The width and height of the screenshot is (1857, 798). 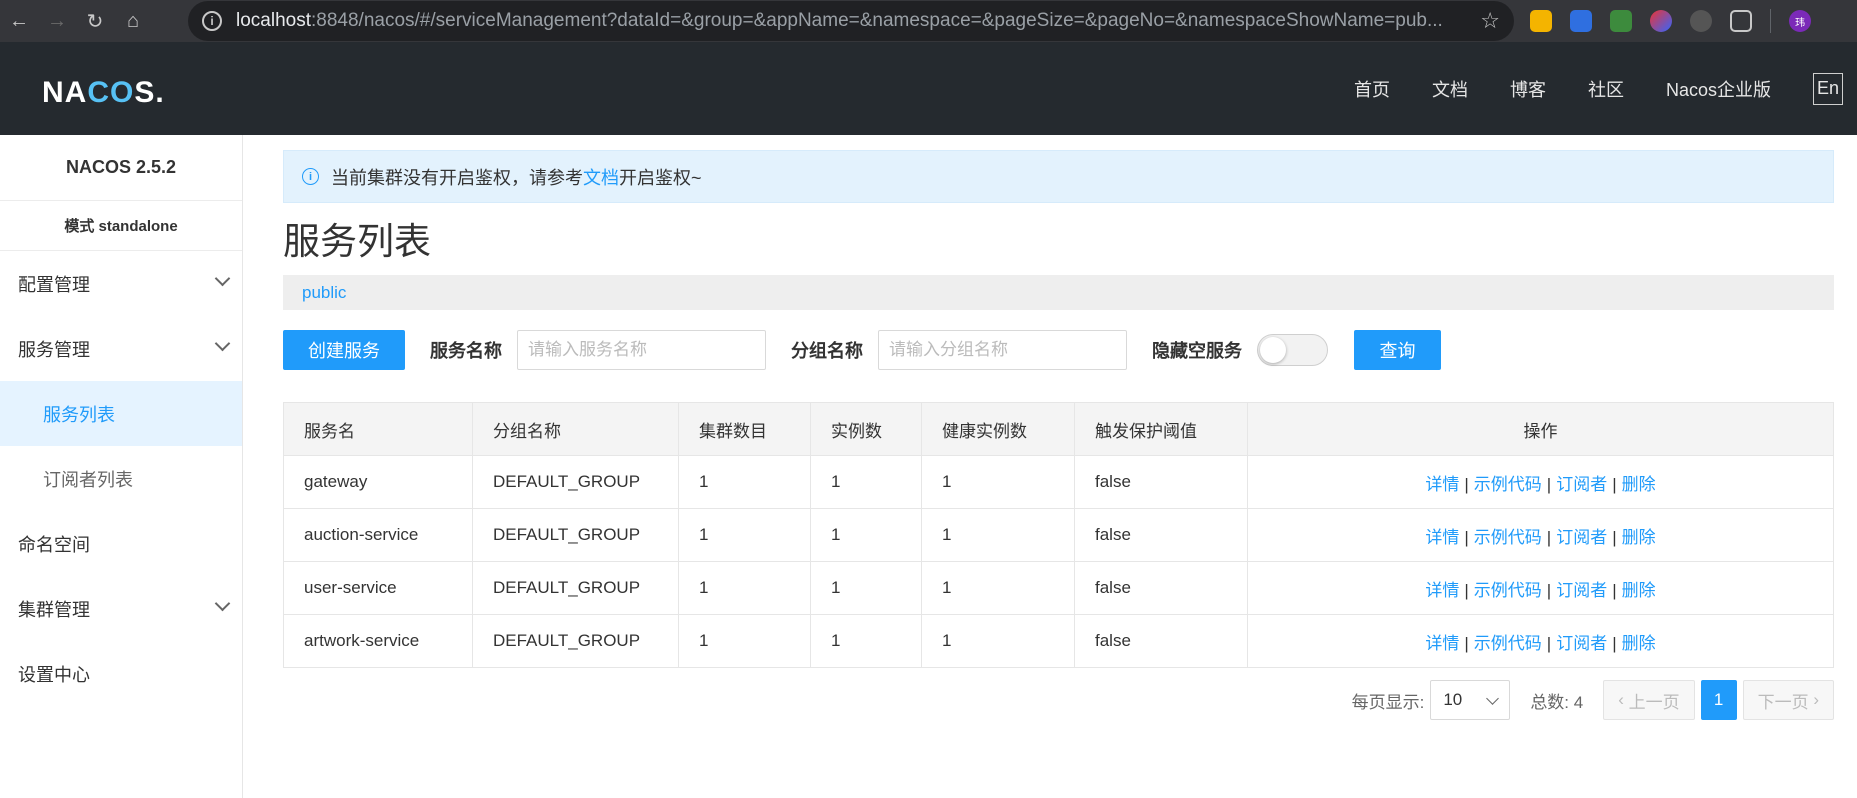 I want to click on pagination: 每页显示: 10 总数: 4 ‹ 上一页 1 下一页 ›, so click(x=1058, y=700).